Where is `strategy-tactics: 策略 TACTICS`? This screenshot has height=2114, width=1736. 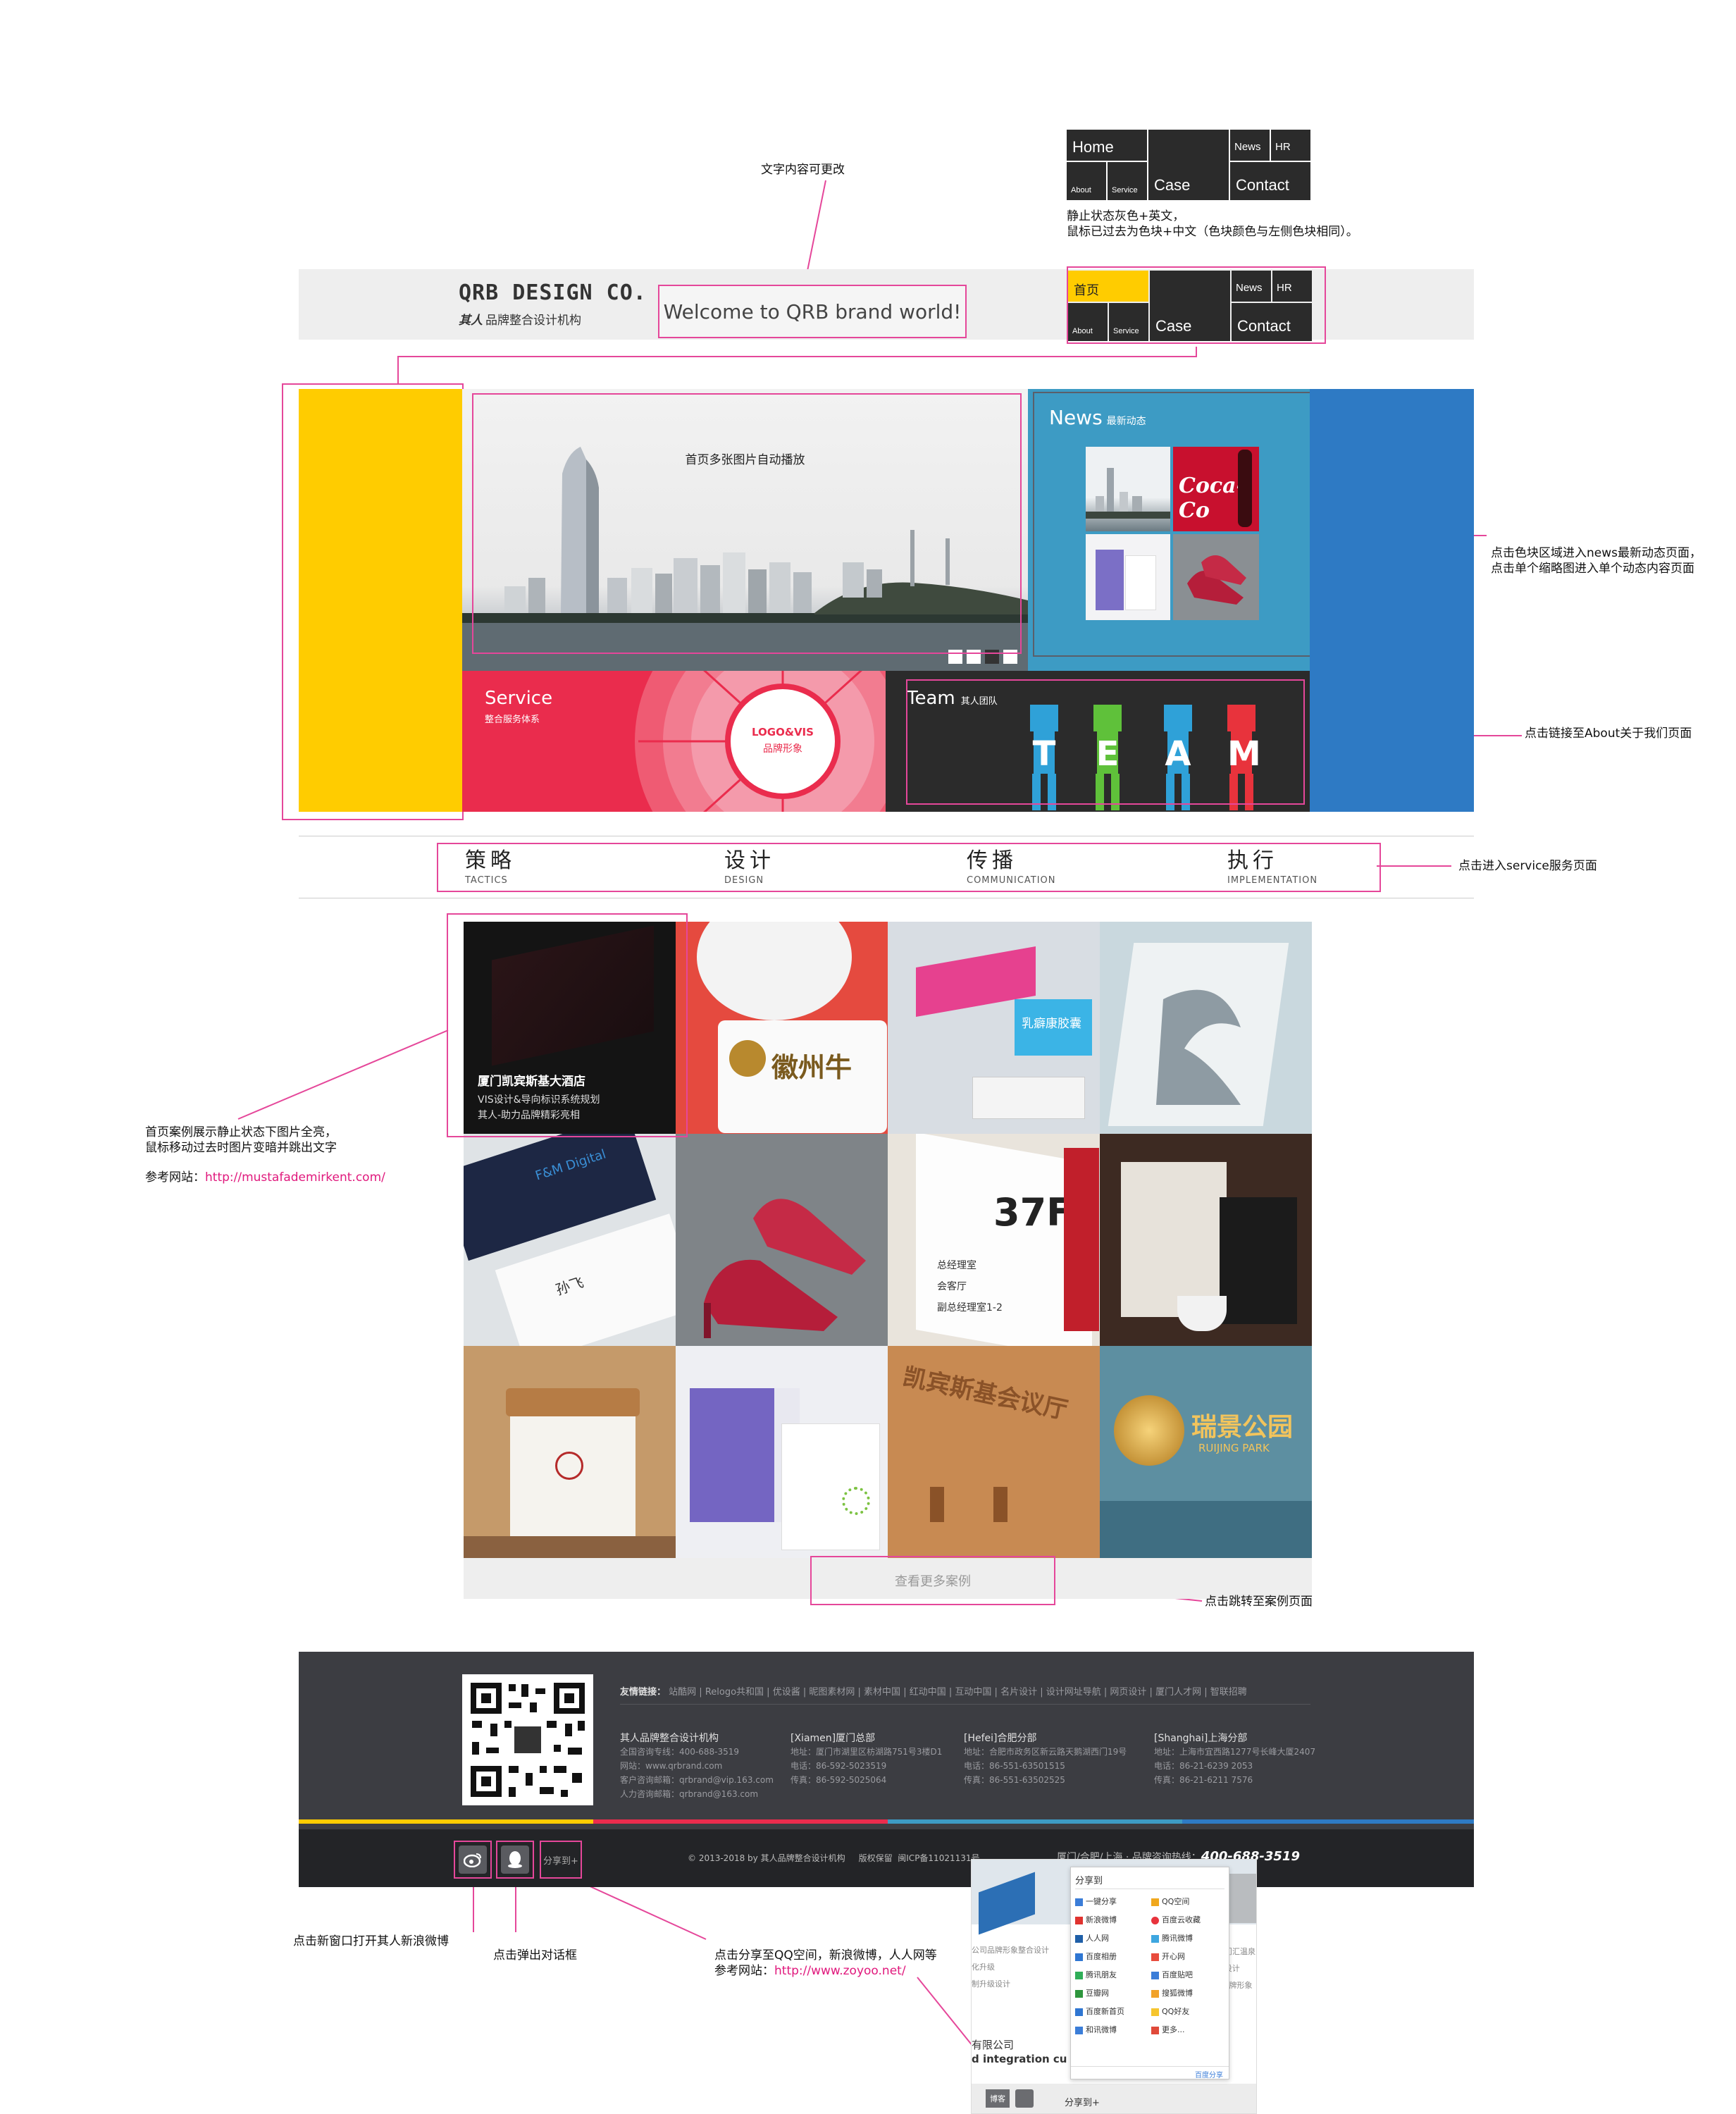
strategy-tactics: 策略 TACTICS is located at coordinates (491, 865).